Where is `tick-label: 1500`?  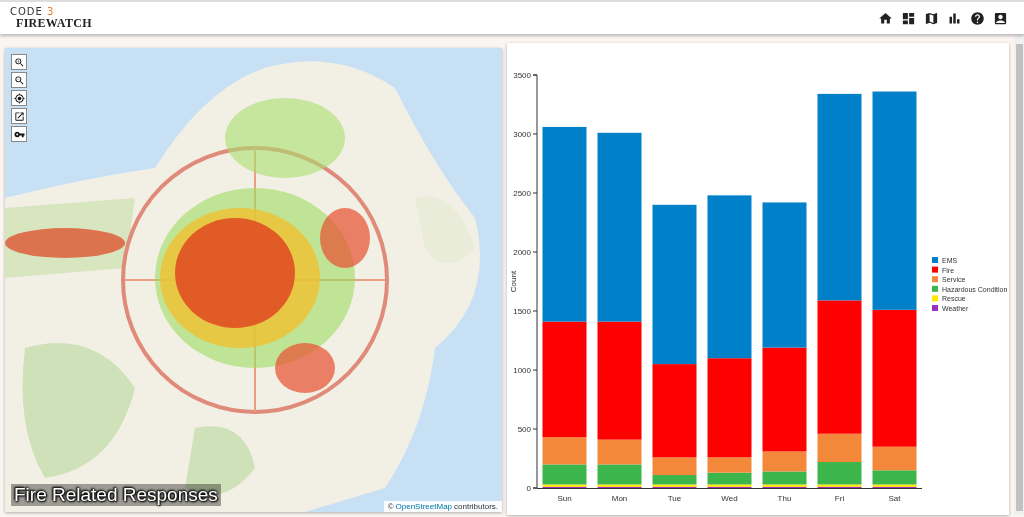 tick-label: 1500 is located at coordinates (522, 311).